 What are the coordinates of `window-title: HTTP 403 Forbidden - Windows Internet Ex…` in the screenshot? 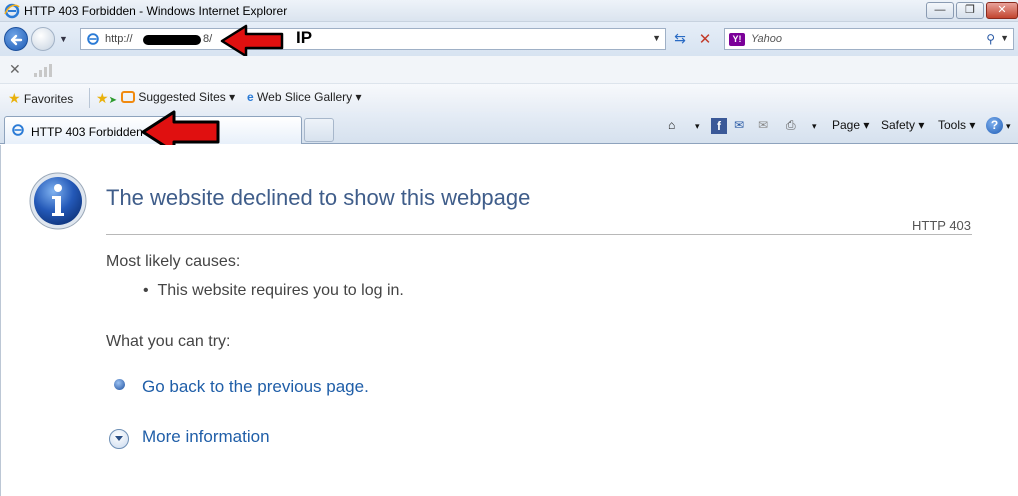 It's located at (156, 11).